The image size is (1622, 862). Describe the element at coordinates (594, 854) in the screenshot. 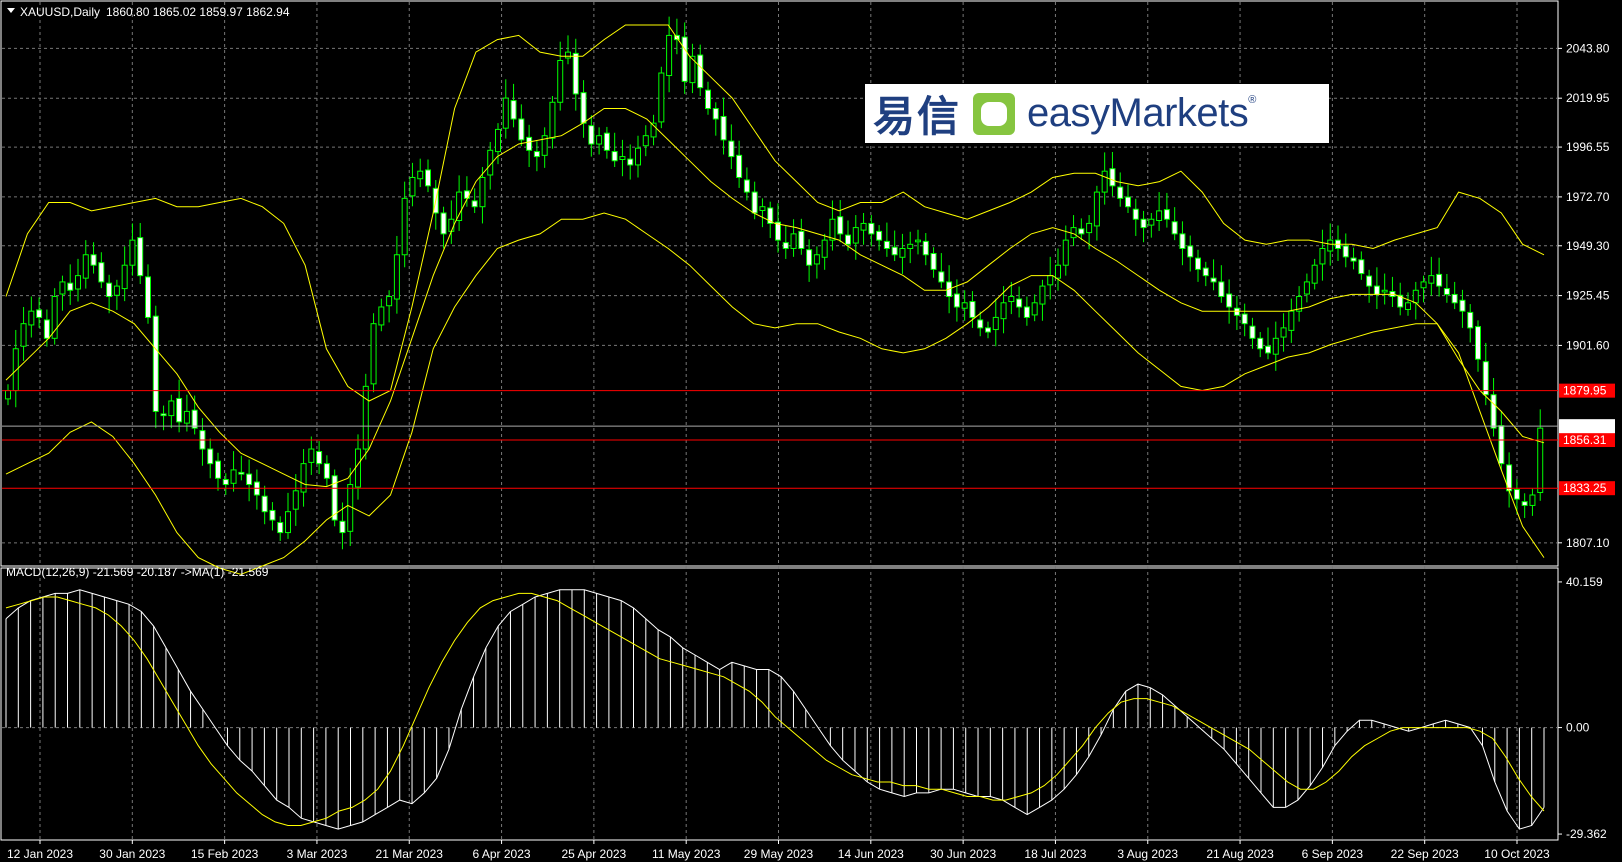

I see `time-tick-label: 25 Apr 2023` at that location.